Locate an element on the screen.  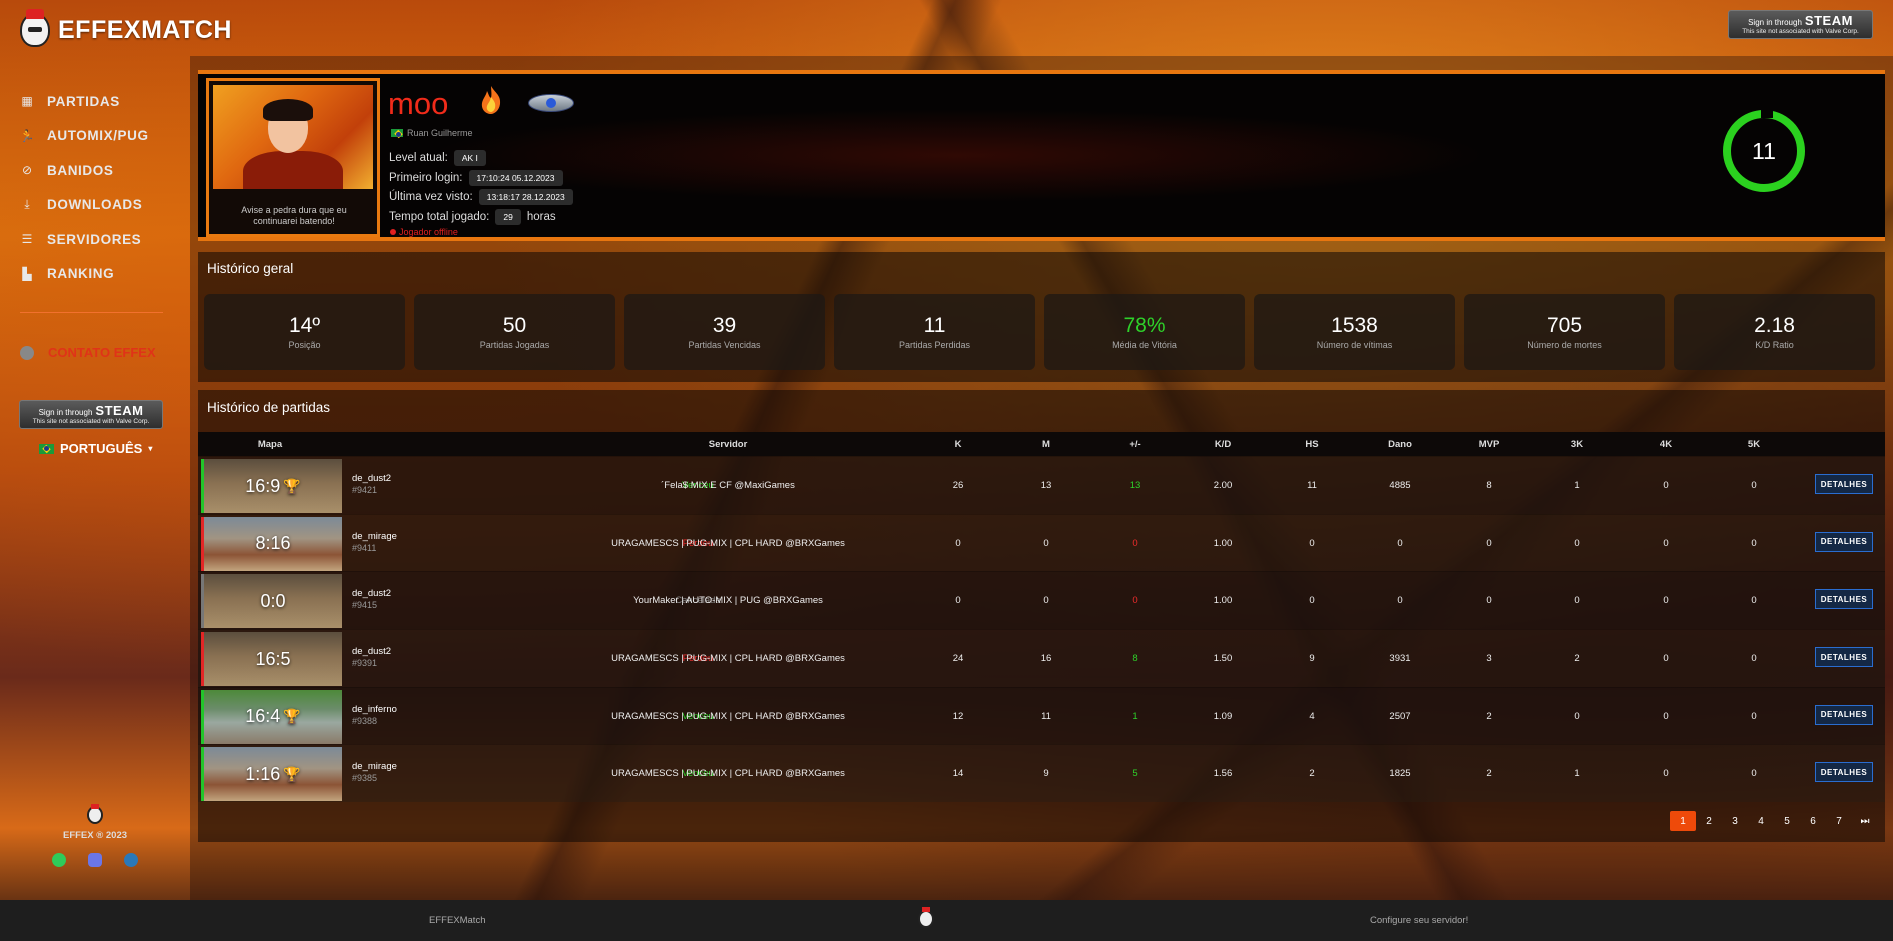
real-name: Ruan Guilherme is located at coordinates (432, 133).